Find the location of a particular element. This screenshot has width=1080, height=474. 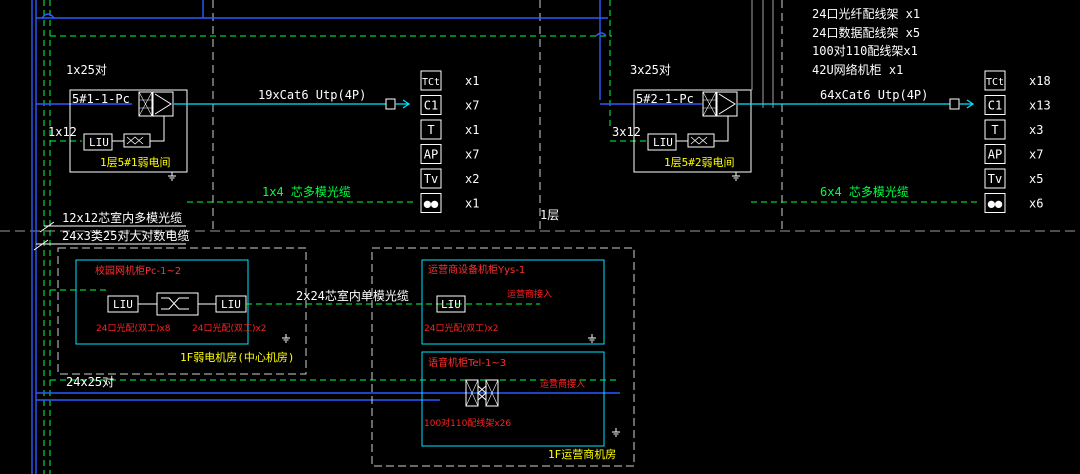

carrier-cabinet-1-label: 运营商设备机柜Yys-1 is located at coordinates (476, 269).